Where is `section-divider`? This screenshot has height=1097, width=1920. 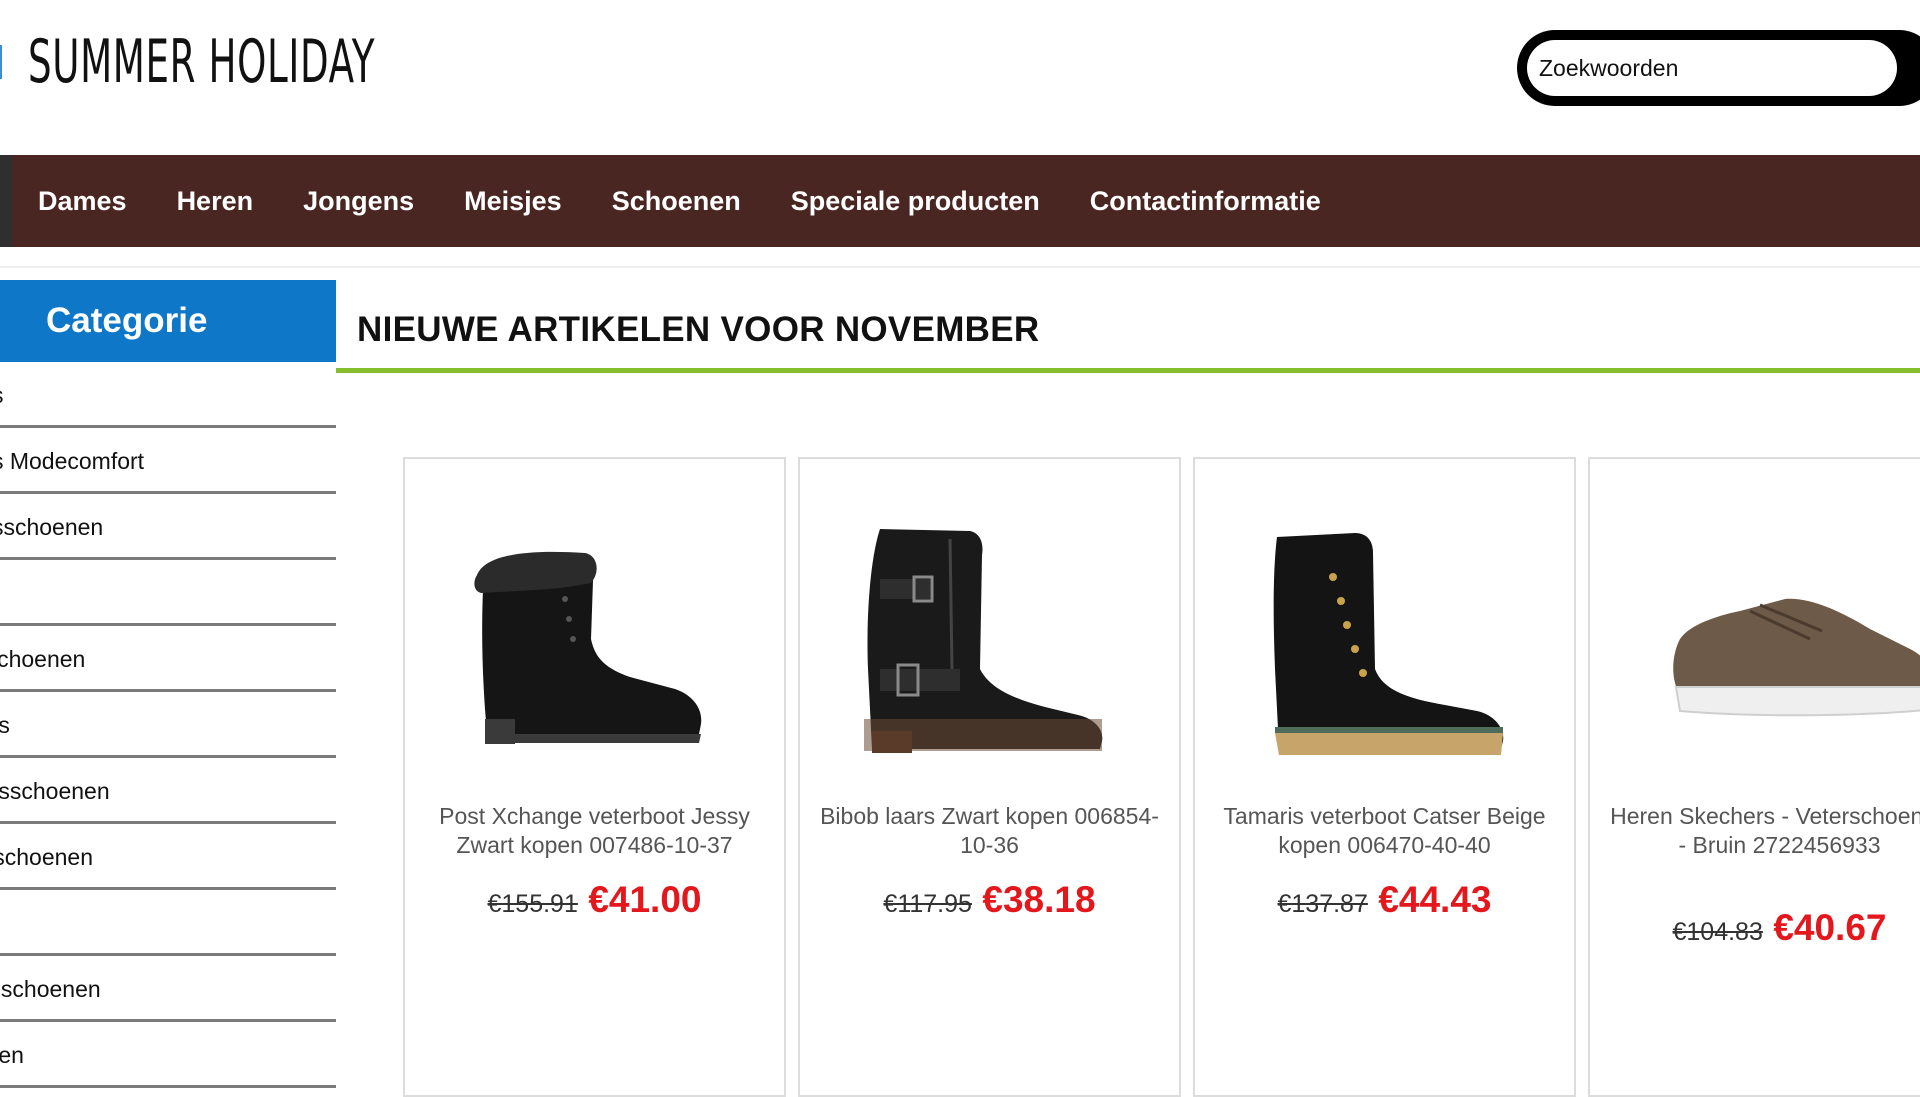
section-divider is located at coordinates (1128, 370).